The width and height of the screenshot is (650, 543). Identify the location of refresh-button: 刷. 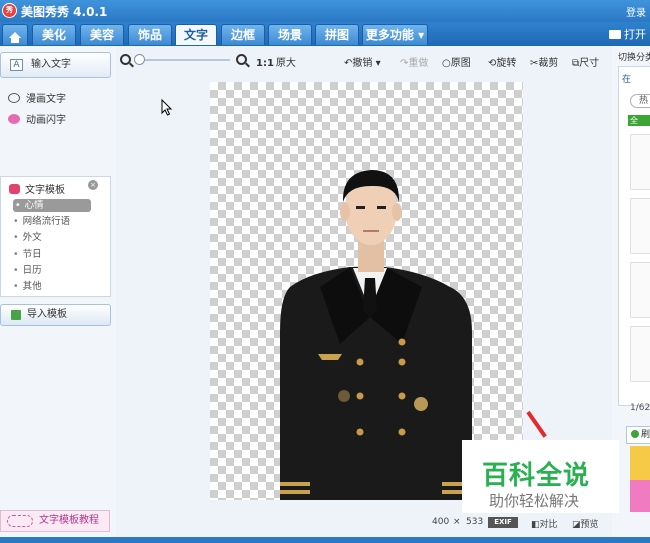
(638, 435).